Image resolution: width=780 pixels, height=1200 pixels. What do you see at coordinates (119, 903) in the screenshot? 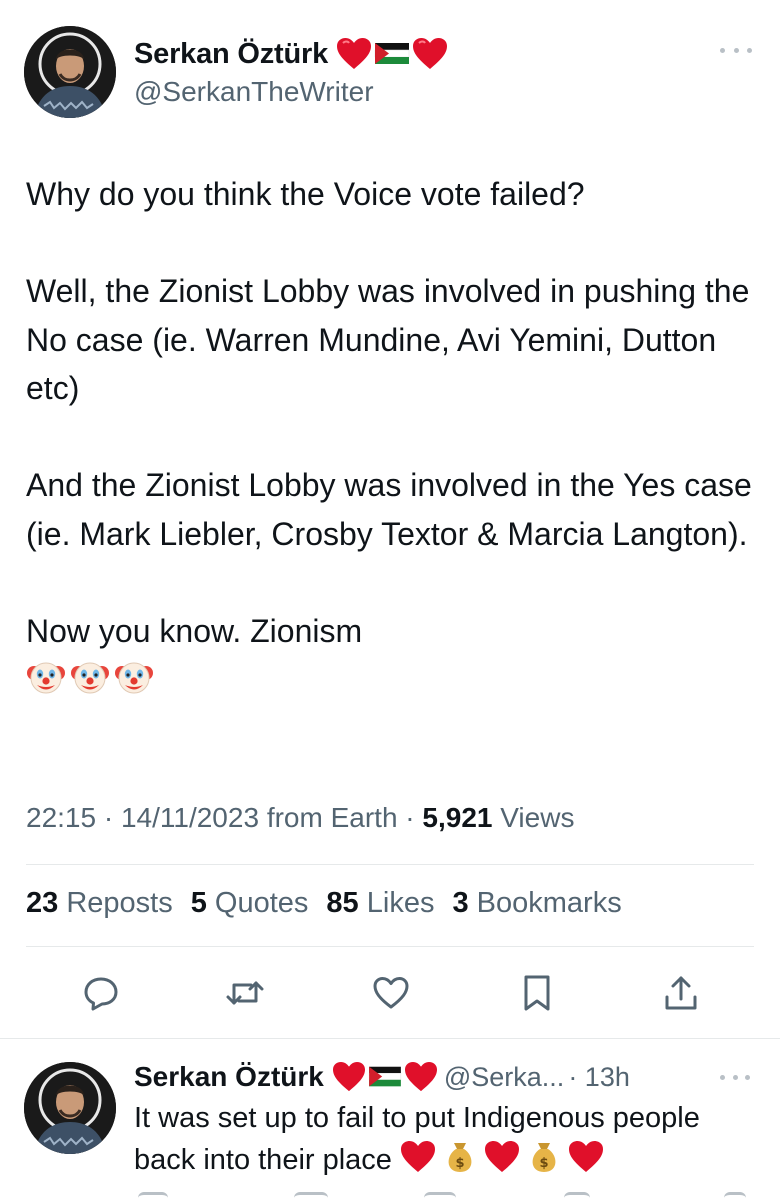
I see `reposts-label: Reposts` at bounding box center [119, 903].